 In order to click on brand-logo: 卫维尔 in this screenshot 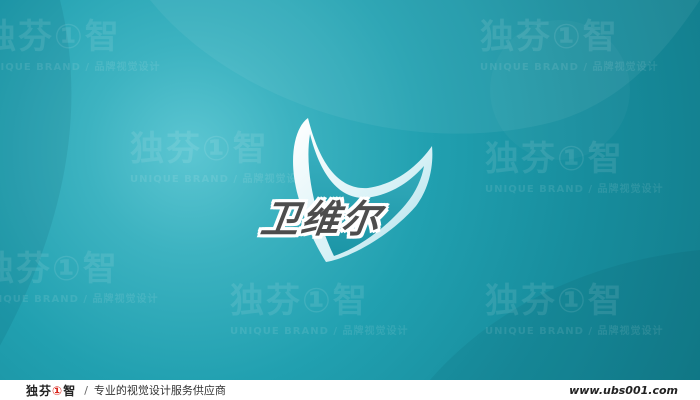, I will do `click(350, 190)`.